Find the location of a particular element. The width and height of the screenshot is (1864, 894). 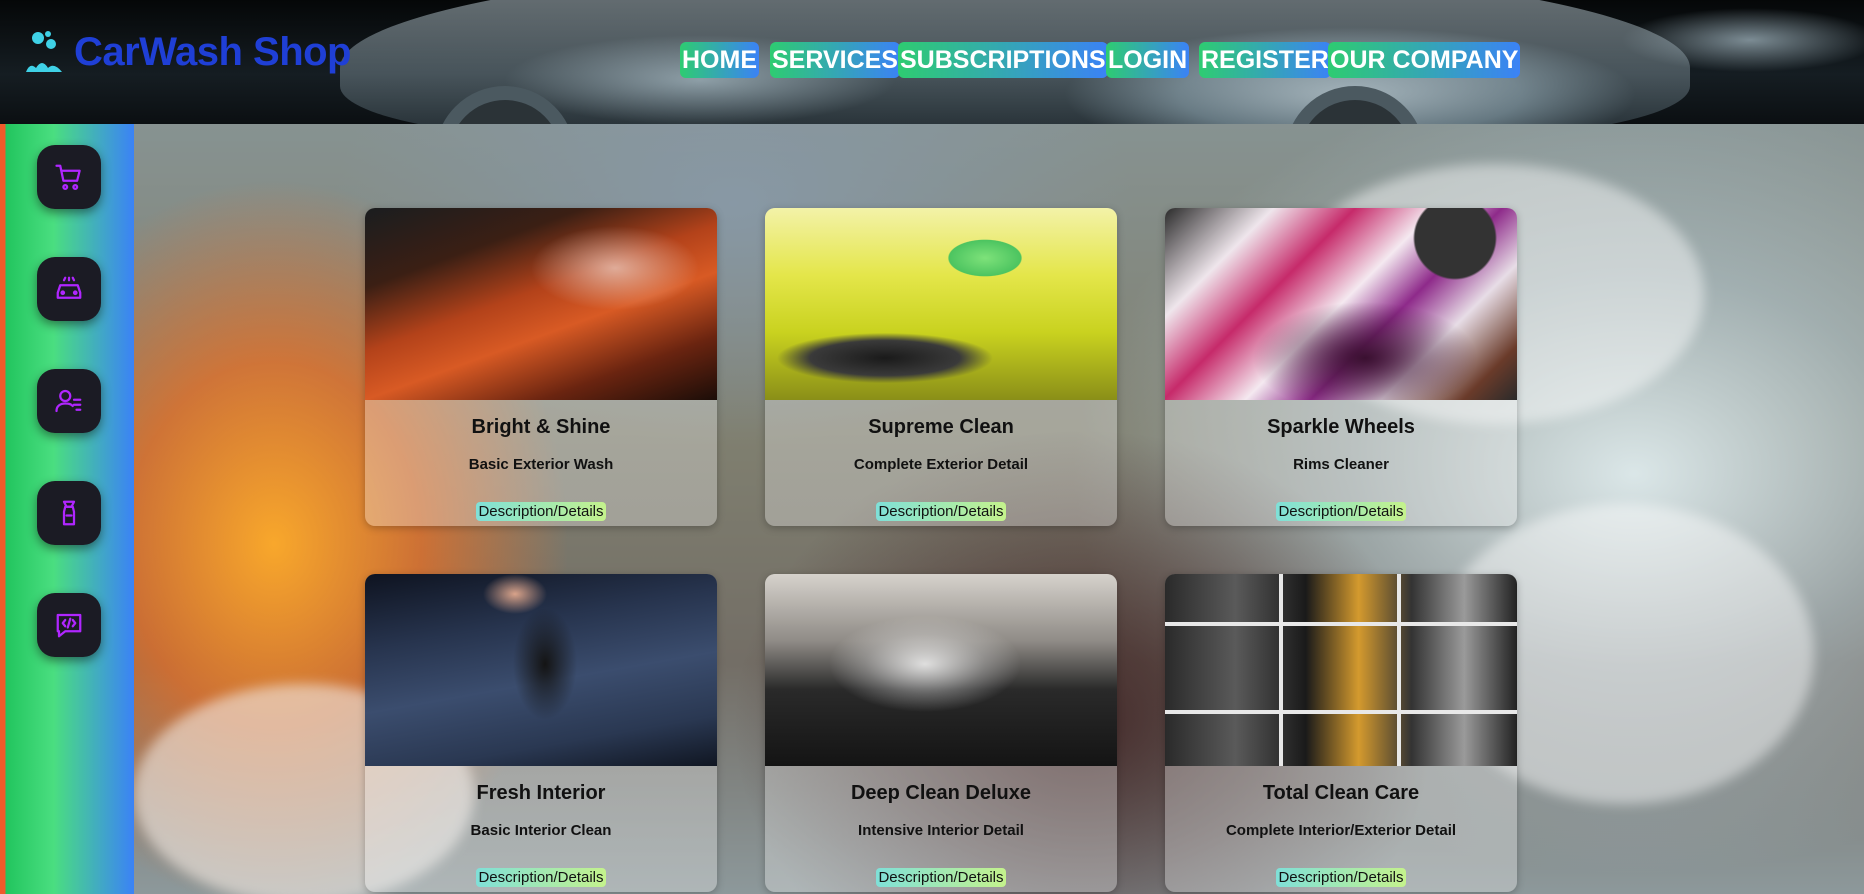

sidebar-products-button is located at coordinates (69, 513).